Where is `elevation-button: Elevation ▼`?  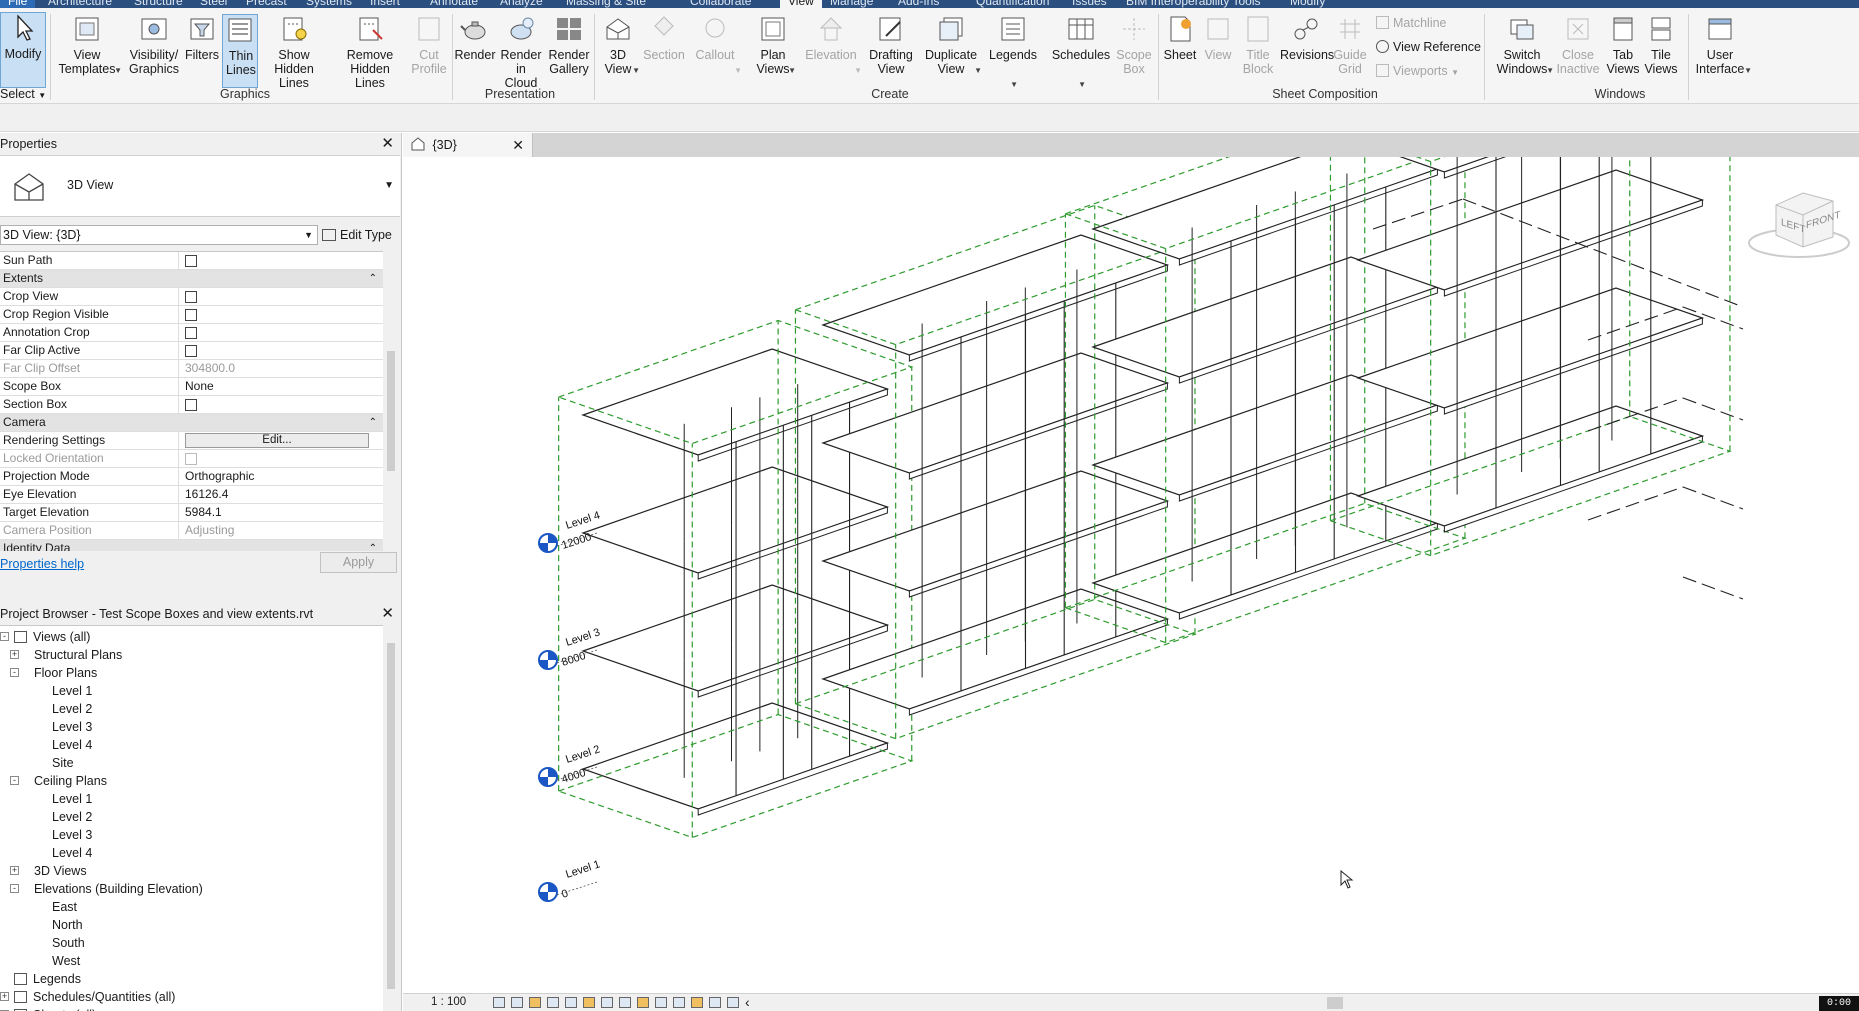
elevation-button: Elevation ▼ is located at coordinates (833, 51).